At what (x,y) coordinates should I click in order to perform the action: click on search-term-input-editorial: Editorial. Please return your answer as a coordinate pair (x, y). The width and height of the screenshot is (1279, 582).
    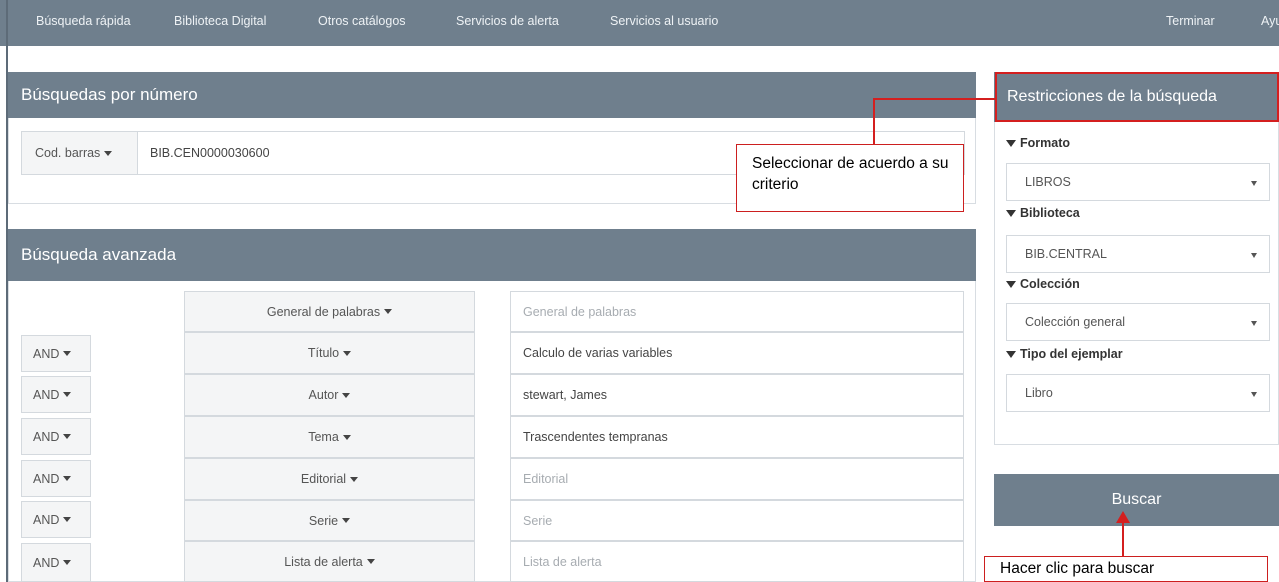
    Looking at the image, I should click on (737, 479).